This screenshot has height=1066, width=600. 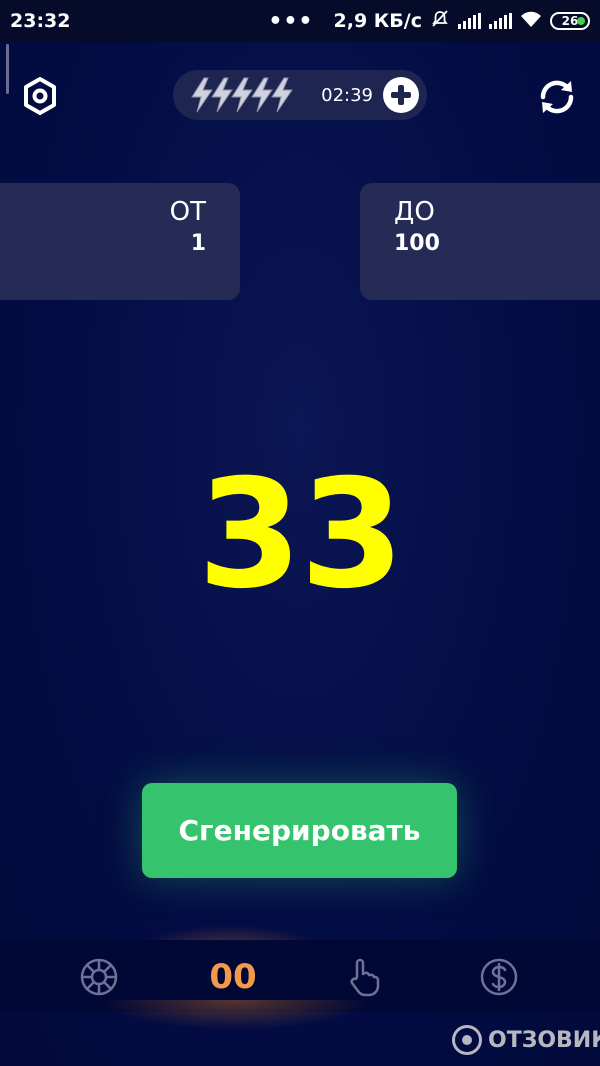 I want to click on battery-icon: 26, so click(x=570, y=21).